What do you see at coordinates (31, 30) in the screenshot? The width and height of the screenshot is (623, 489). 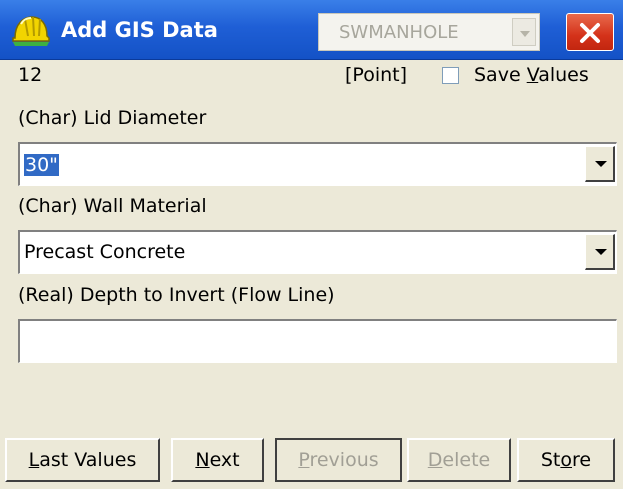 I see `hardhat-icon` at bounding box center [31, 30].